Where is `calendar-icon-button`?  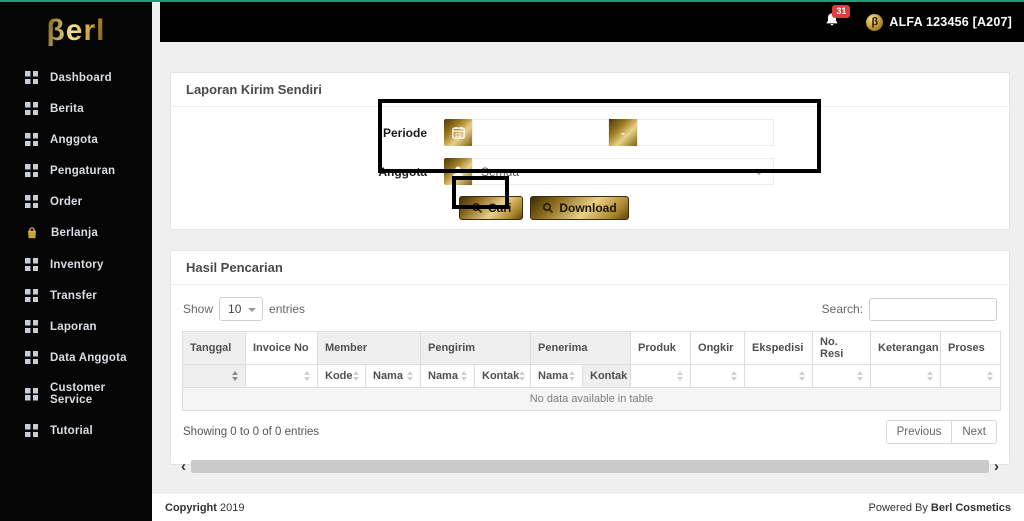 calendar-icon-button is located at coordinates (458, 132).